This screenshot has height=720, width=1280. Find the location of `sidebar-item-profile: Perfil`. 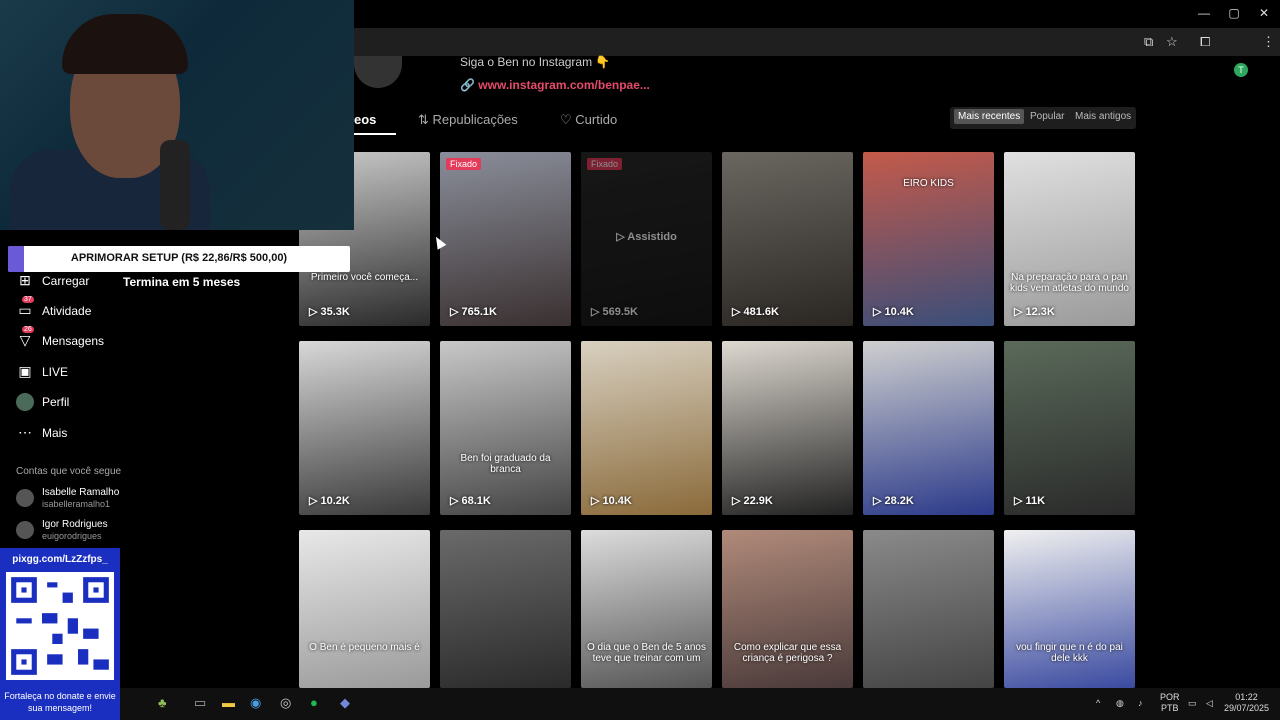

sidebar-item-profile: Perfil is located at coordinates (86, 404).